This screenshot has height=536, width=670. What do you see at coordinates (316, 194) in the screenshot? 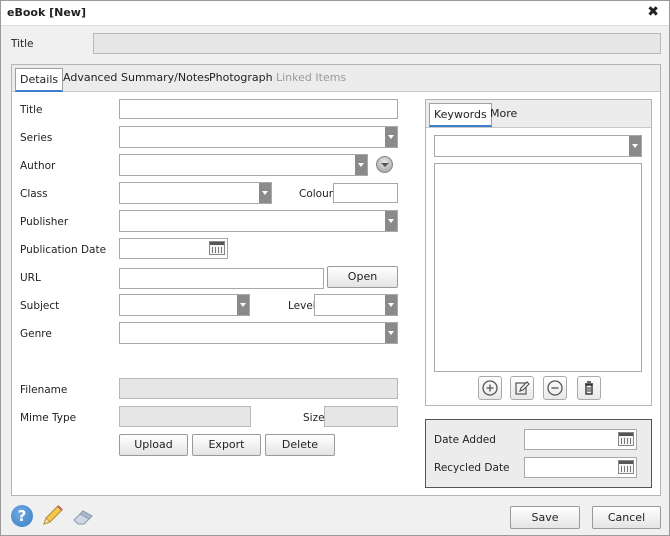
I see `colour-label: Colour` at bounding box center [316, 194].